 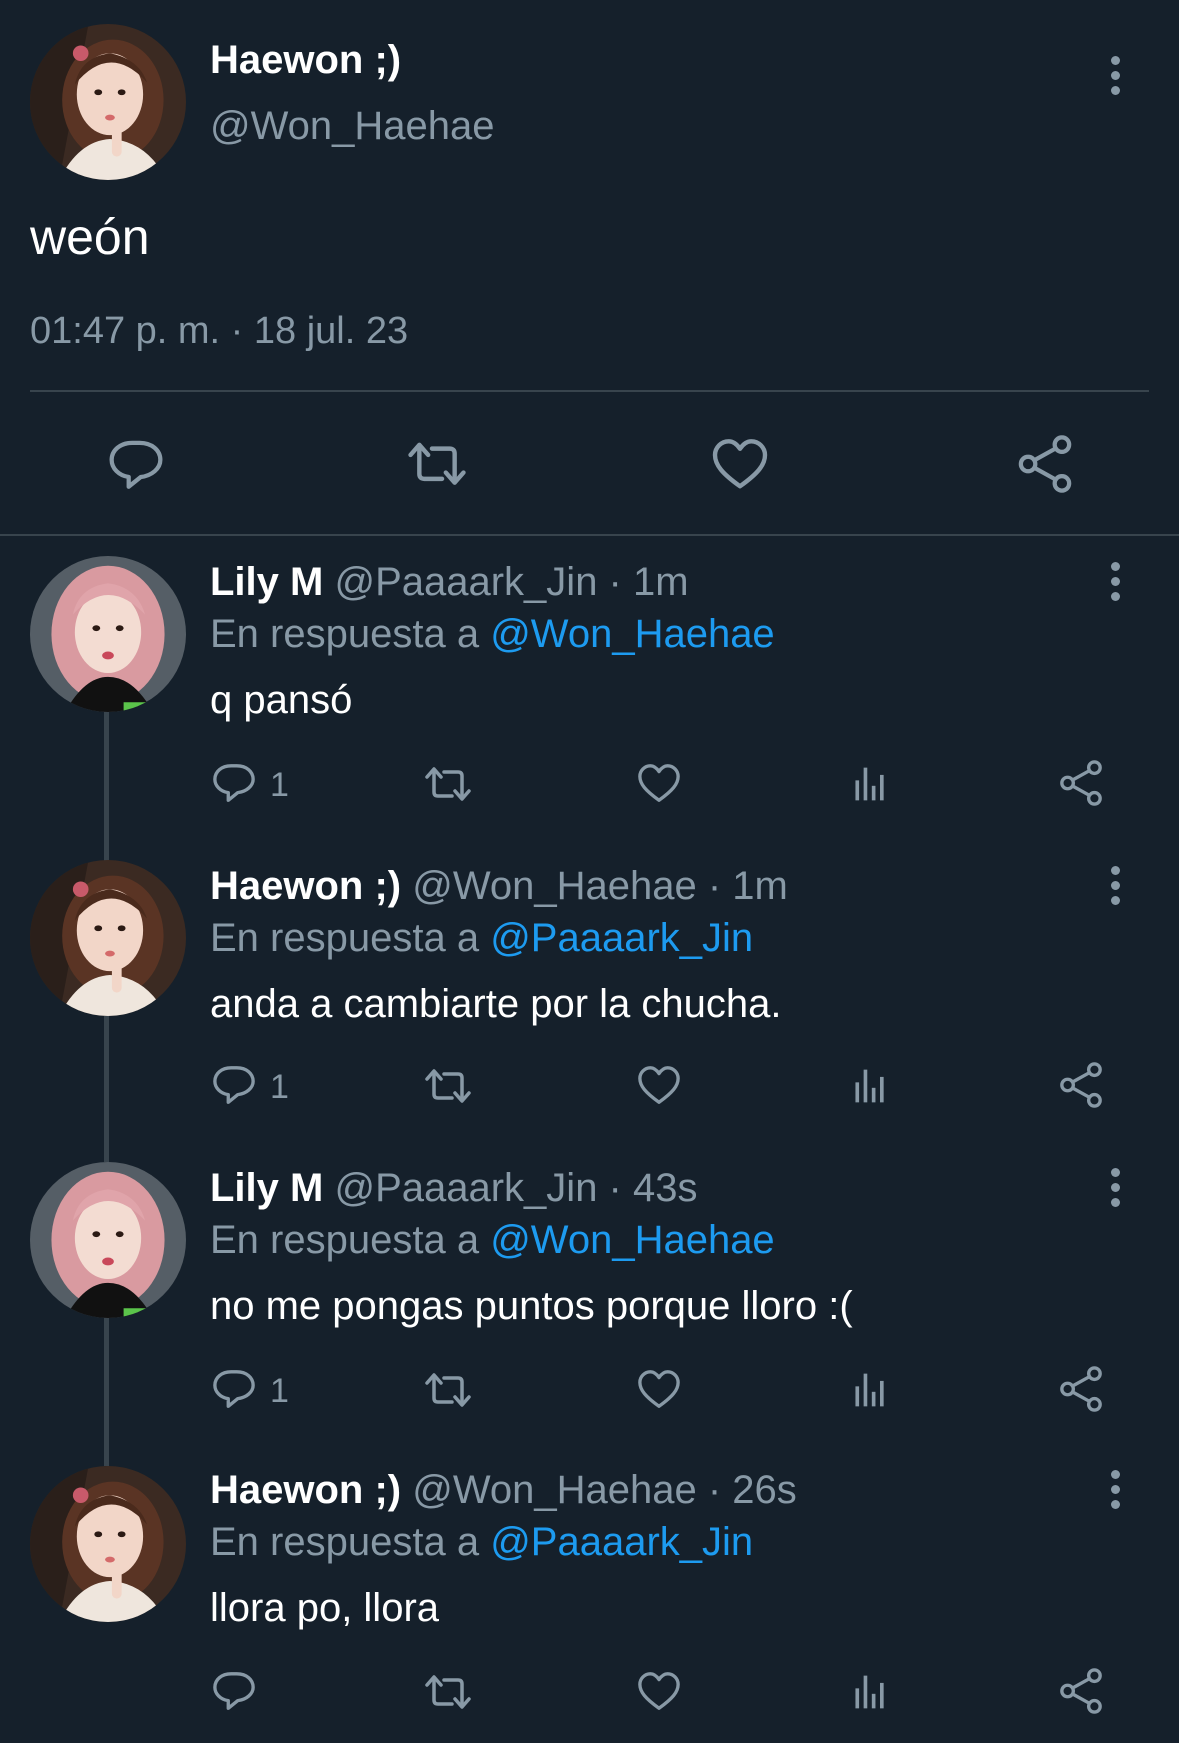 What do you see at coordinates (589, 391) in the screenshot?
I see `divider` at bounding box center [589, 391].